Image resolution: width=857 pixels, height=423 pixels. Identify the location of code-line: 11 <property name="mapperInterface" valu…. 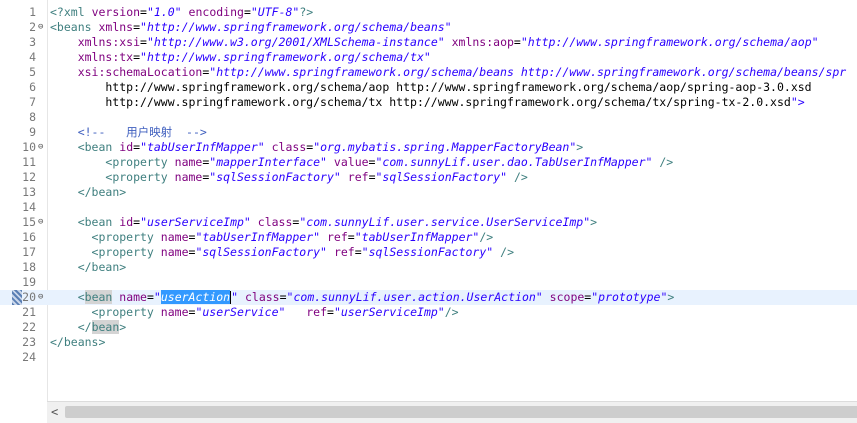
(428, 162).